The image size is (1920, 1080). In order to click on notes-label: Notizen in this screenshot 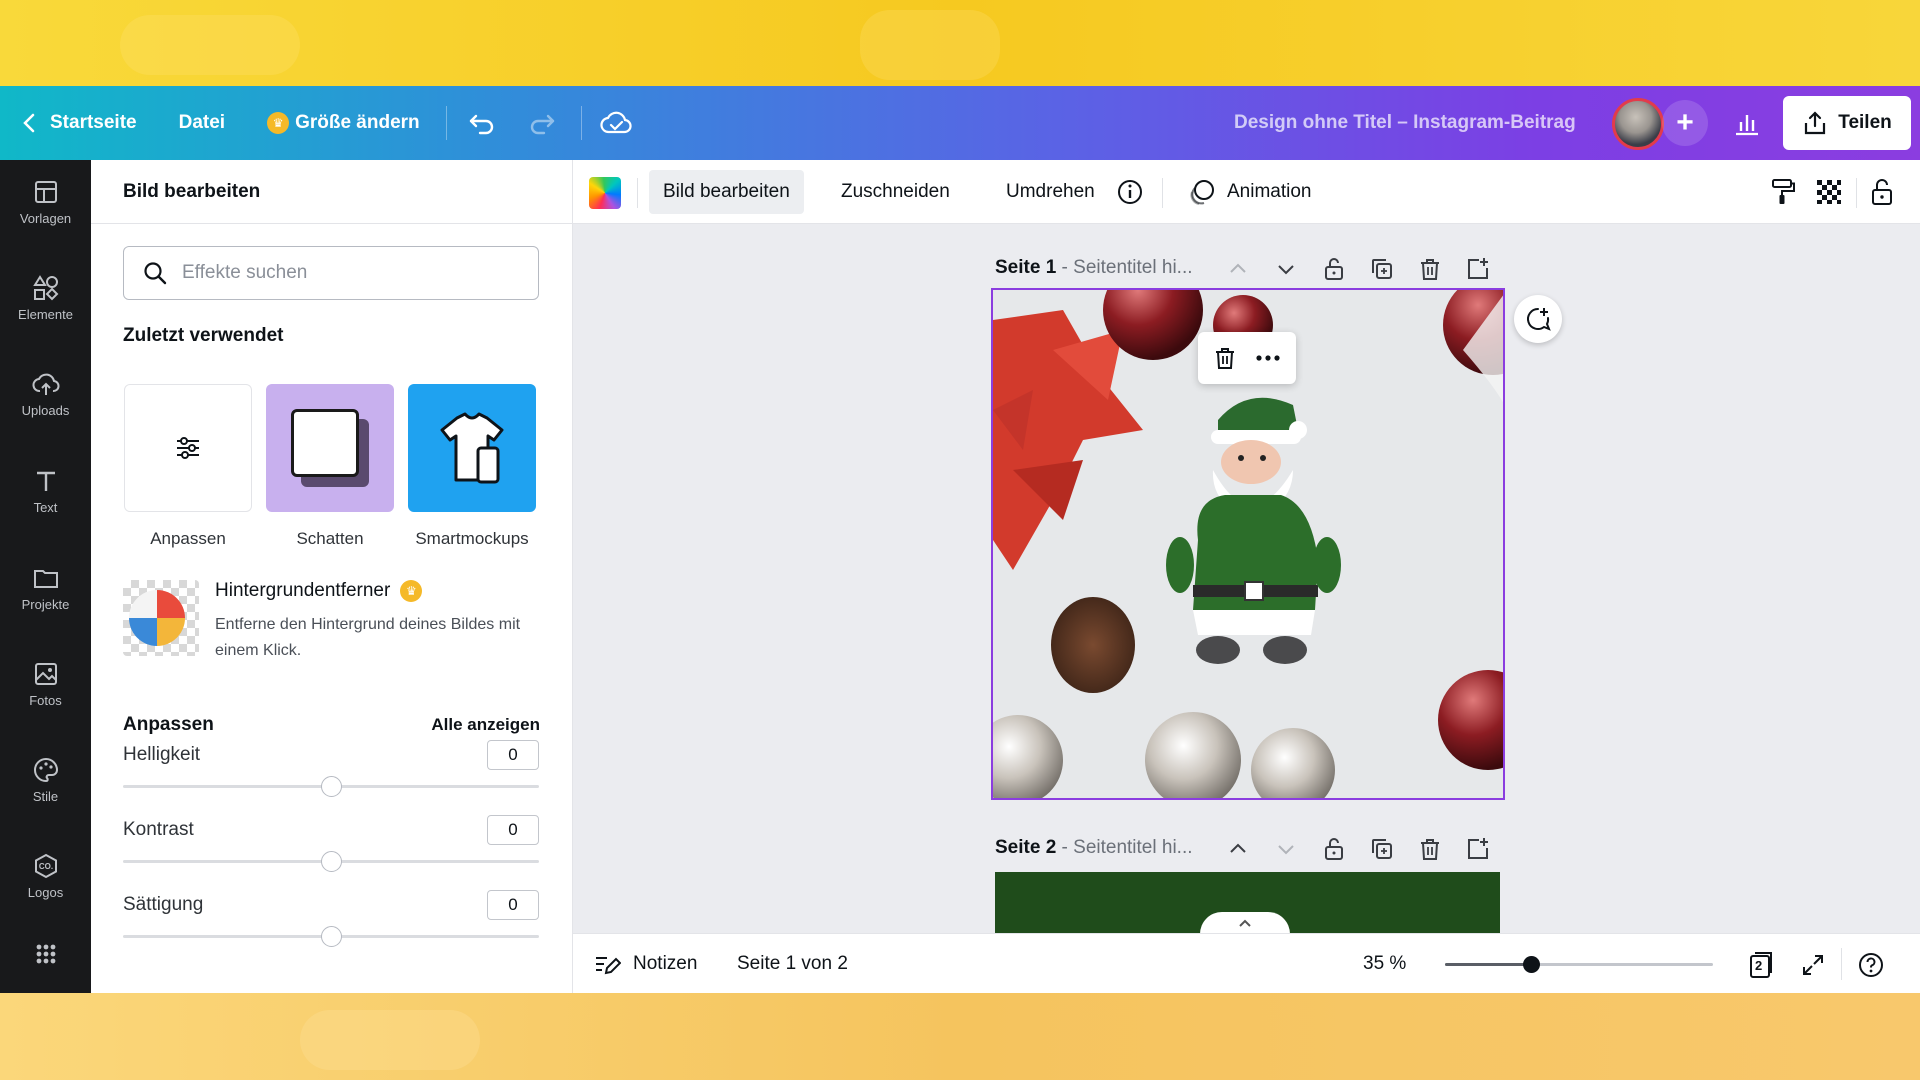, I will do `click(665, 963)`.